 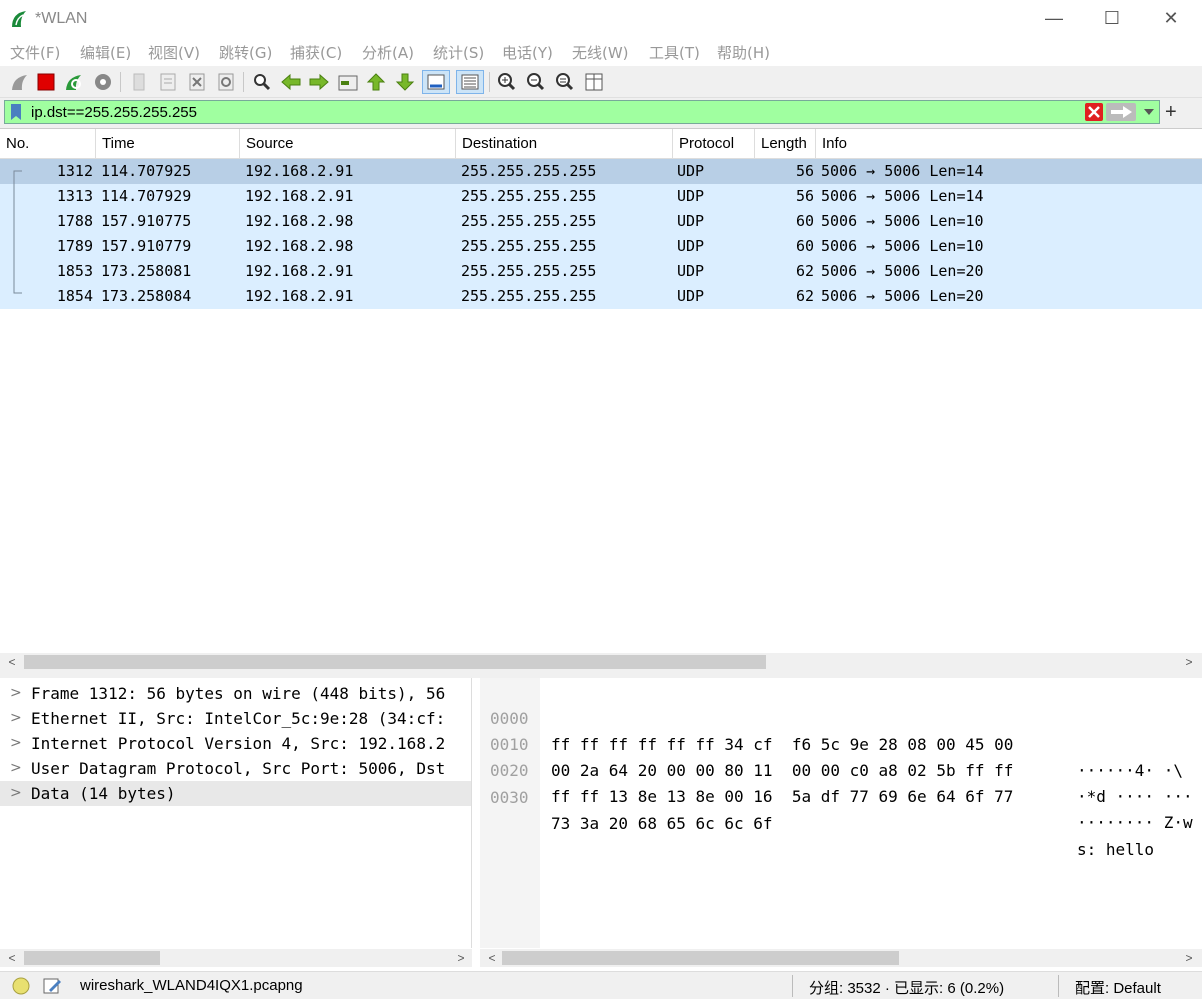 What do you see at coordinates (197, 82) in the screenshot?
I see `close-file-icon` at bounding box center [197, 82].